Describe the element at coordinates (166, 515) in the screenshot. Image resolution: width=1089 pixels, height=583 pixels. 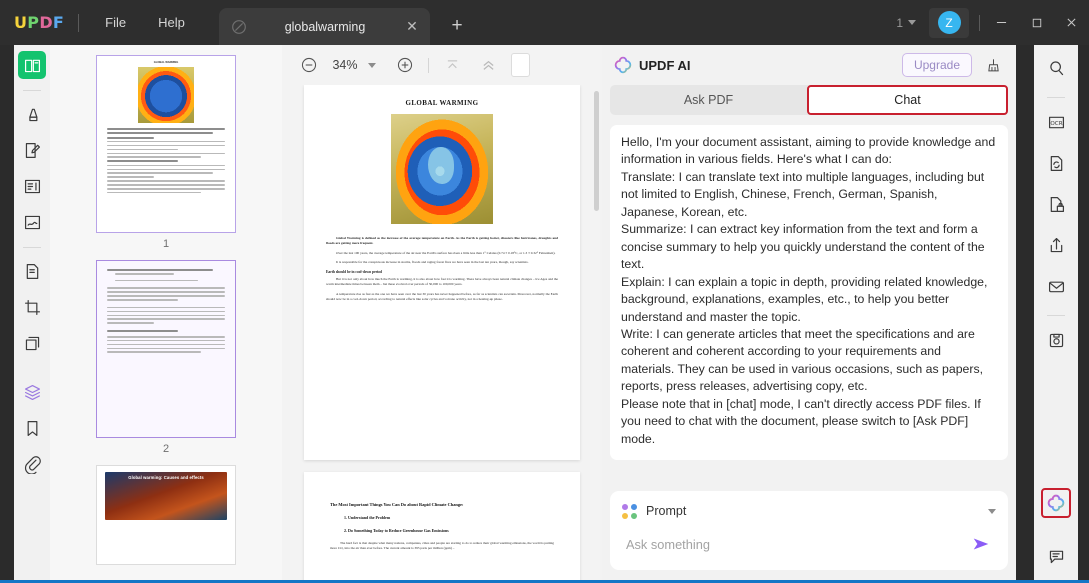
I see `thumbnail-preview: Global warming: Causes and effects` at that location.